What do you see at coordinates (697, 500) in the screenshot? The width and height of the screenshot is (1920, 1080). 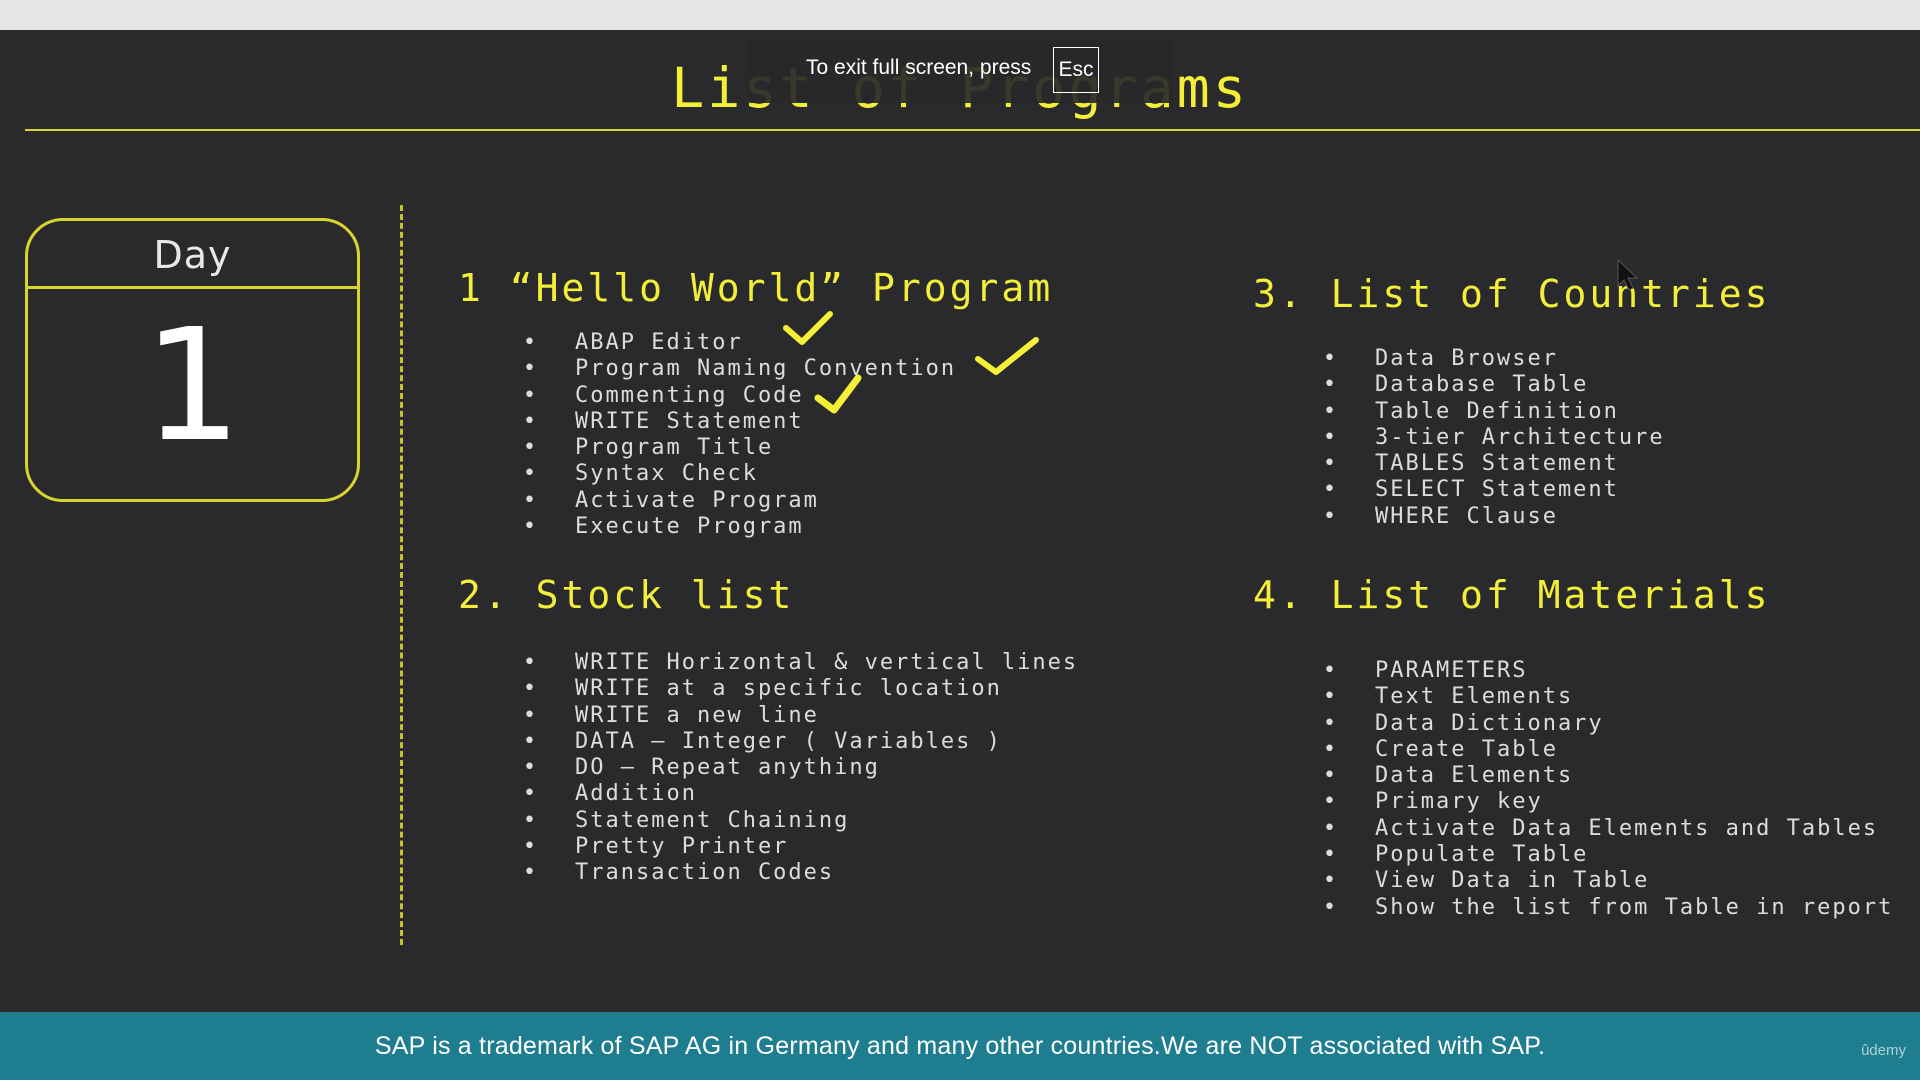 I see `list-item-text: Activate Program` at bounding box center [697, 500].